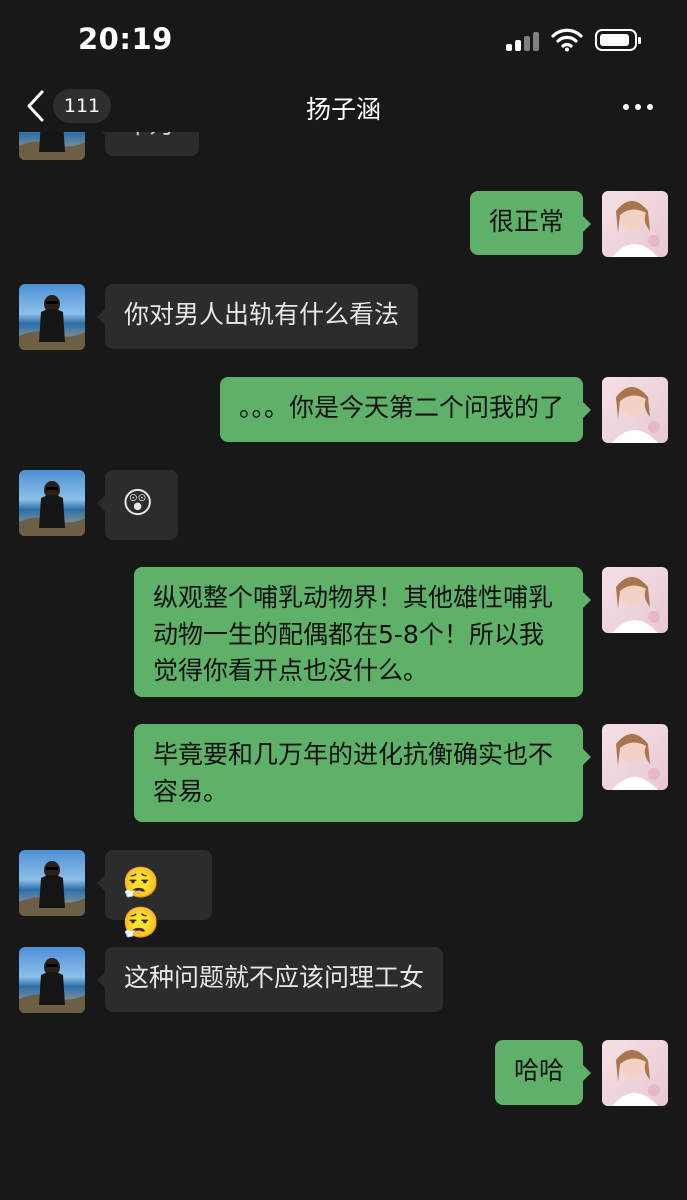  What do you see at coordinates (567, 40) in the screenshot?
I see `wifi-icon` at bounding box center [567, 40].